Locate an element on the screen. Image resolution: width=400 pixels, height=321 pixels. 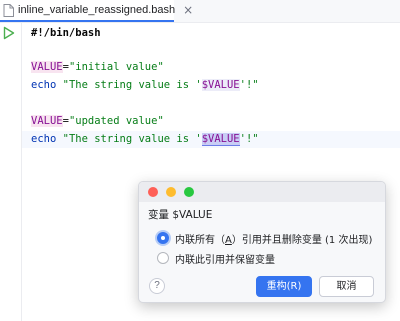
variable-reference: $VALUE is located at coordinates (220, 85).